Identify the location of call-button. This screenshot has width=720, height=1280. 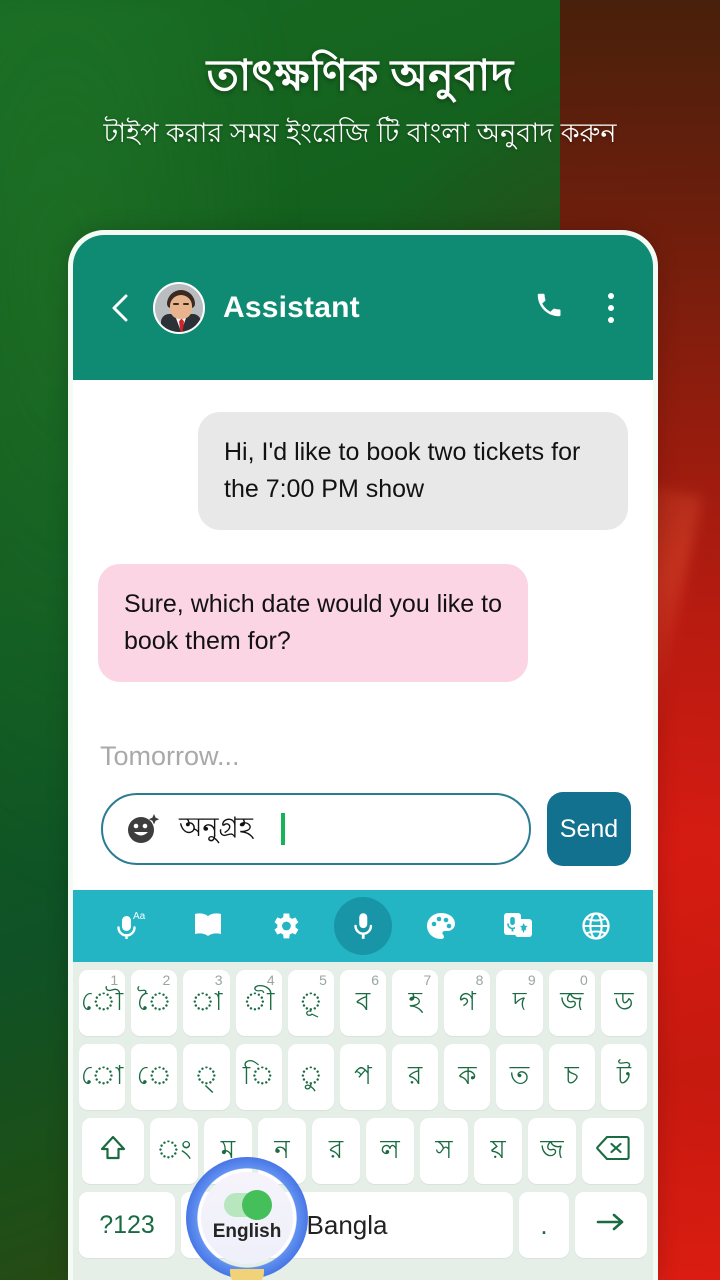
(549, 308).